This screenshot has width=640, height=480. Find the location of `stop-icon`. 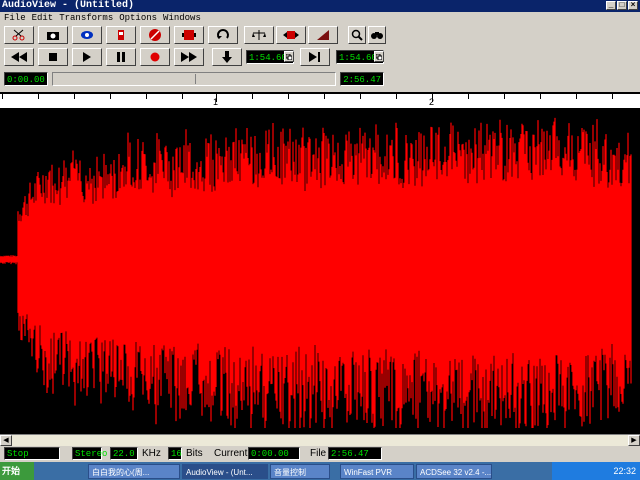

stop-icon is located at coordinates (53, 57).